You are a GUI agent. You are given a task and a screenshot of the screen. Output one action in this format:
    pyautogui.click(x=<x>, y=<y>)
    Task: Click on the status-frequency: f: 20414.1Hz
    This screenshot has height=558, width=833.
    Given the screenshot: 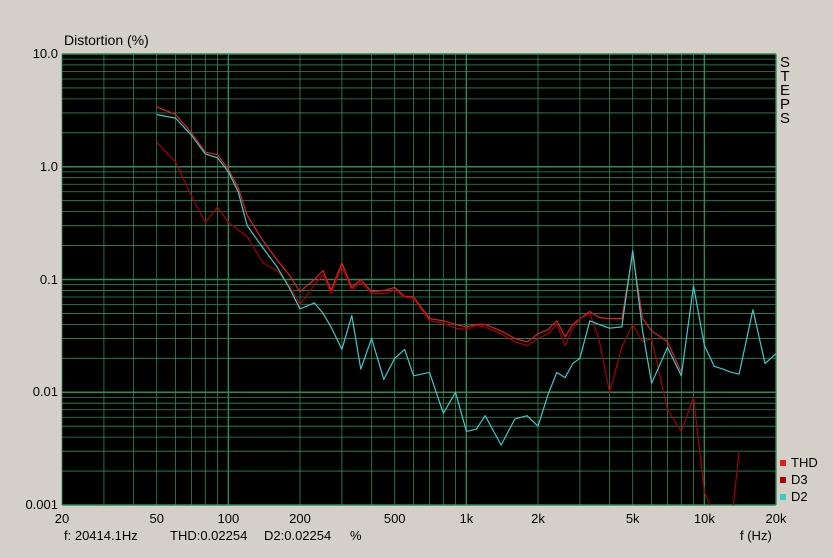 What is the action you would take?
    pyautogui.click(x=101, y=535)
    